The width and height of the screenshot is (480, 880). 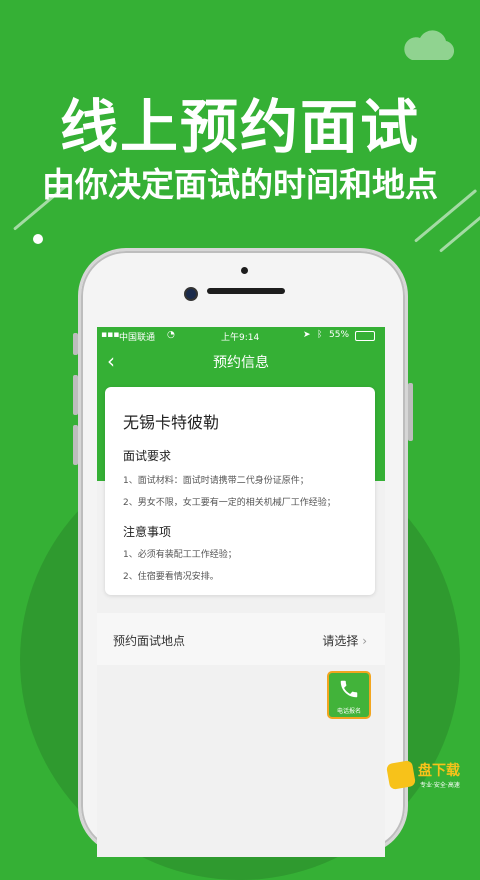 I want to click on brand-name: 盘下载, so click(x=439, y=771).